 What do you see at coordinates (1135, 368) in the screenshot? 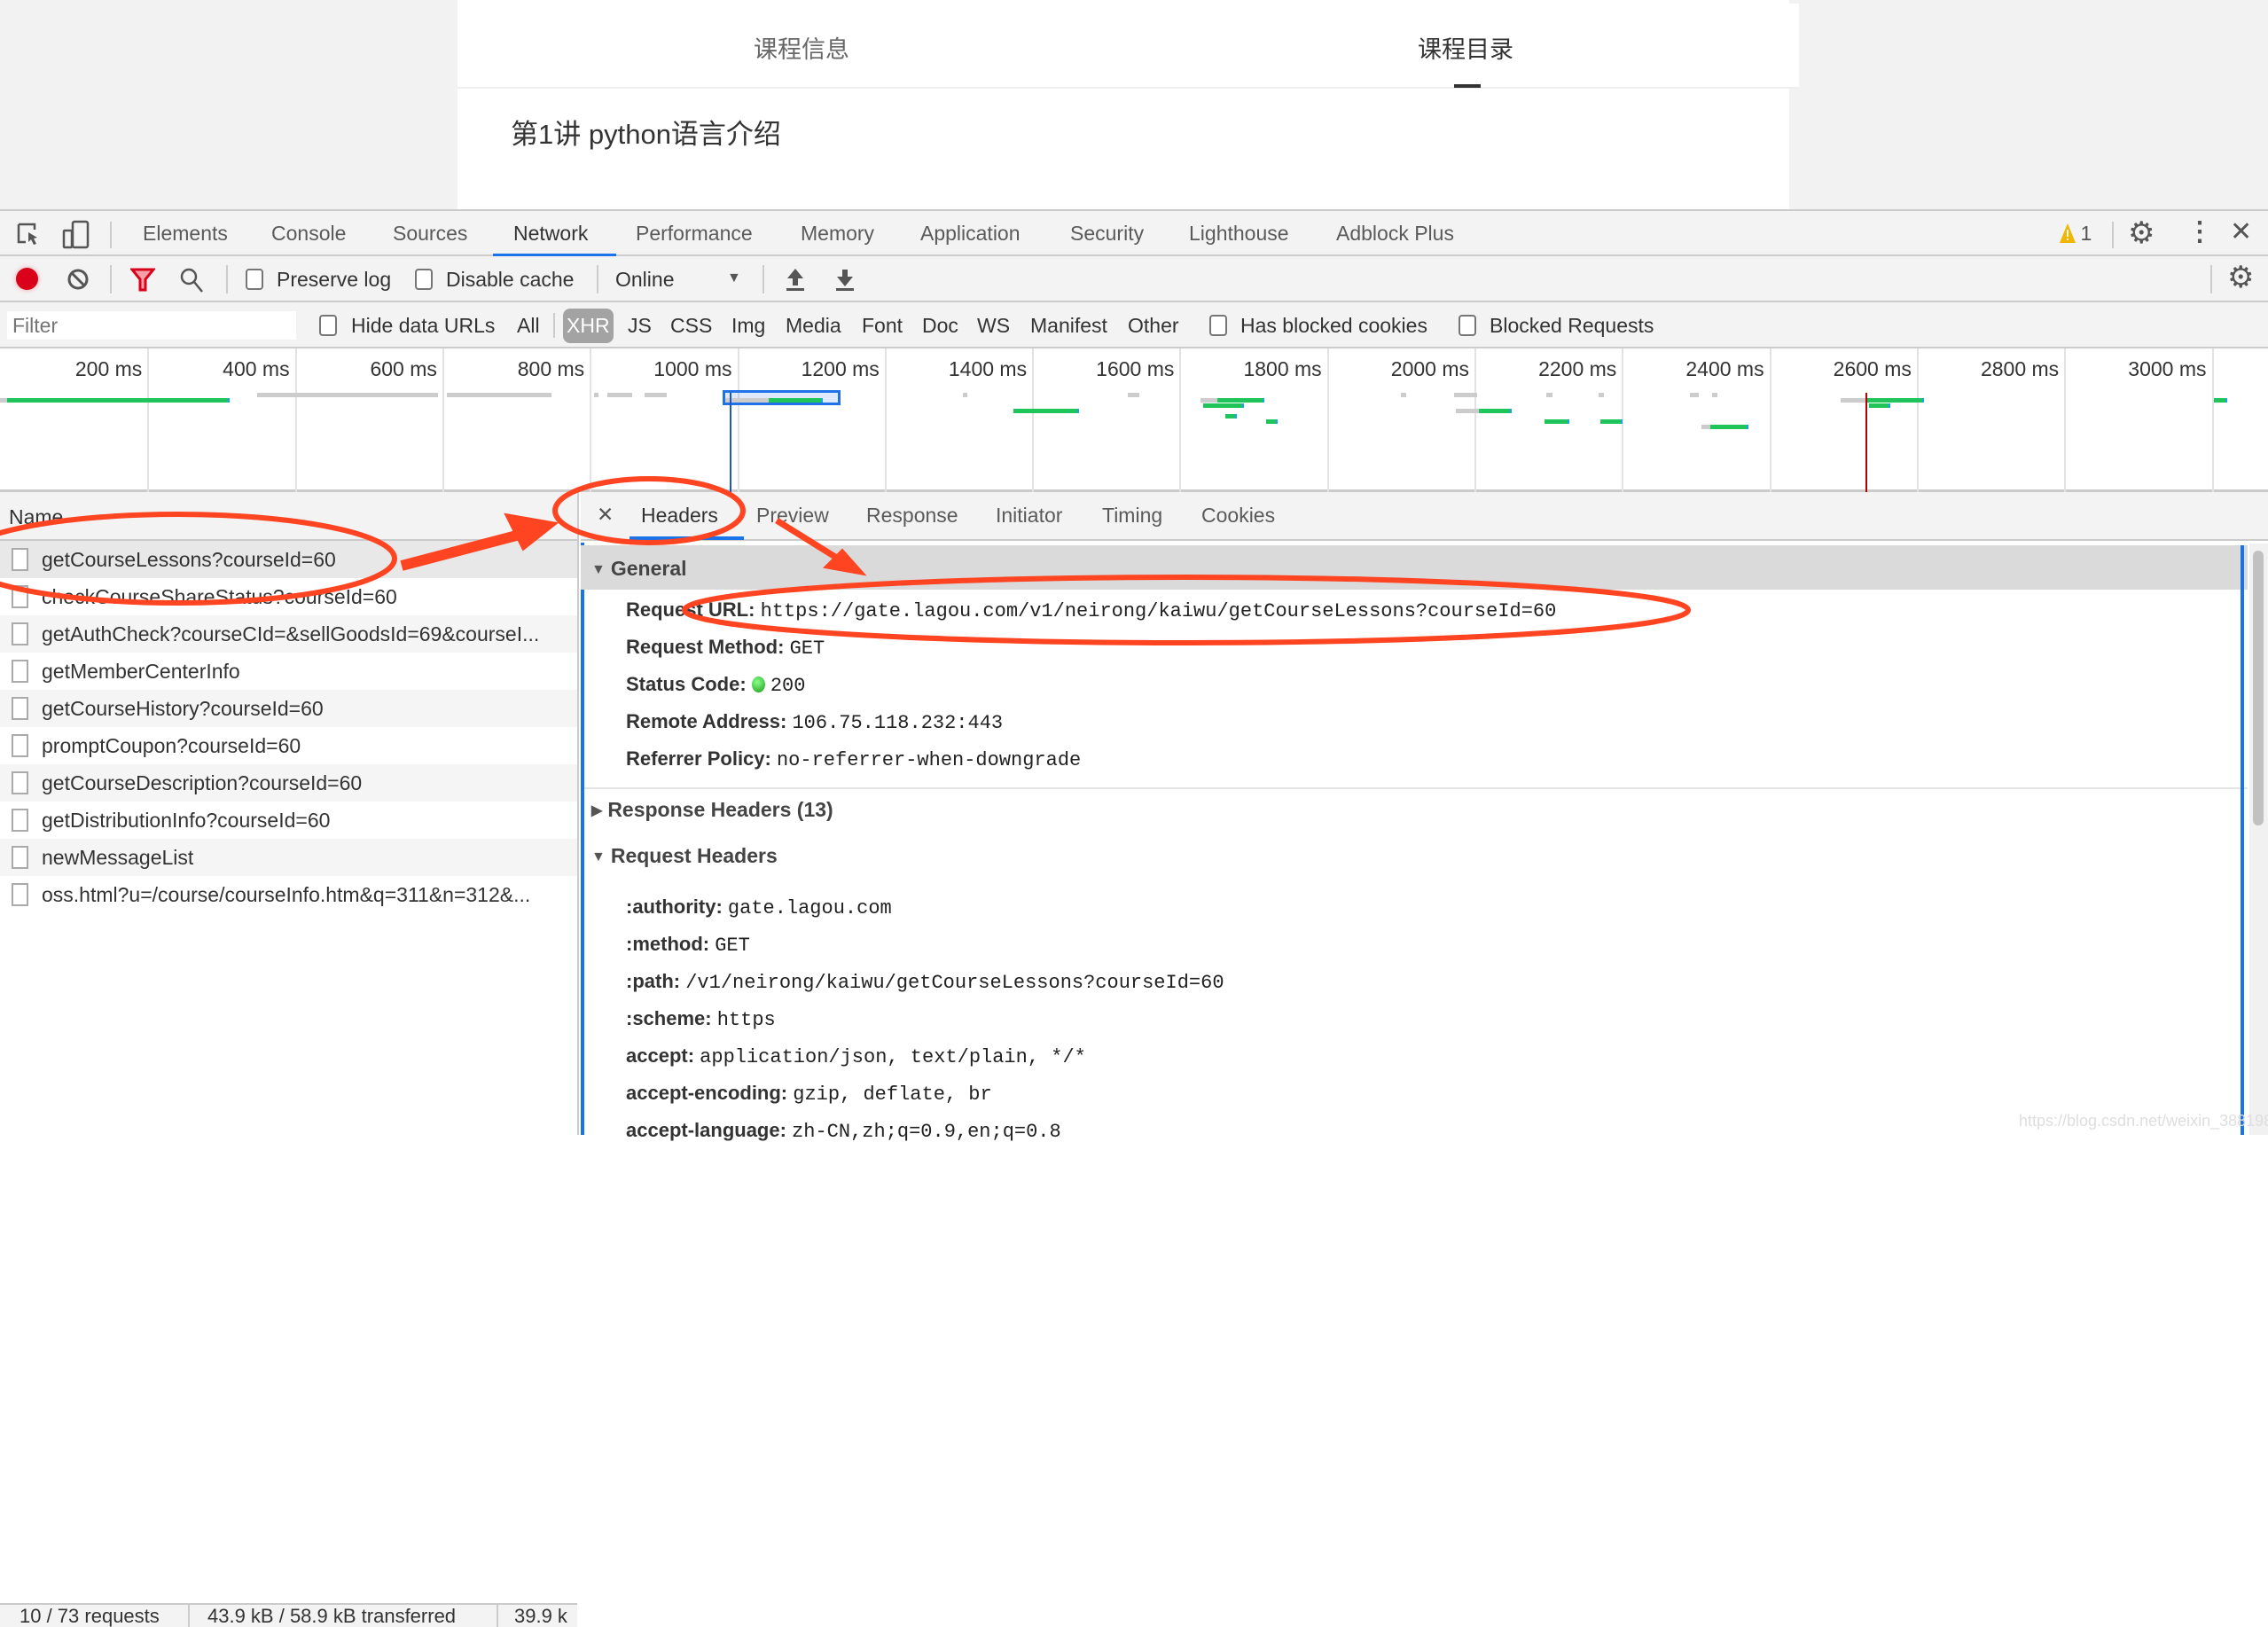
I see `timeline-tick-label: 1600 ms` at bounding box center [1135, 368].